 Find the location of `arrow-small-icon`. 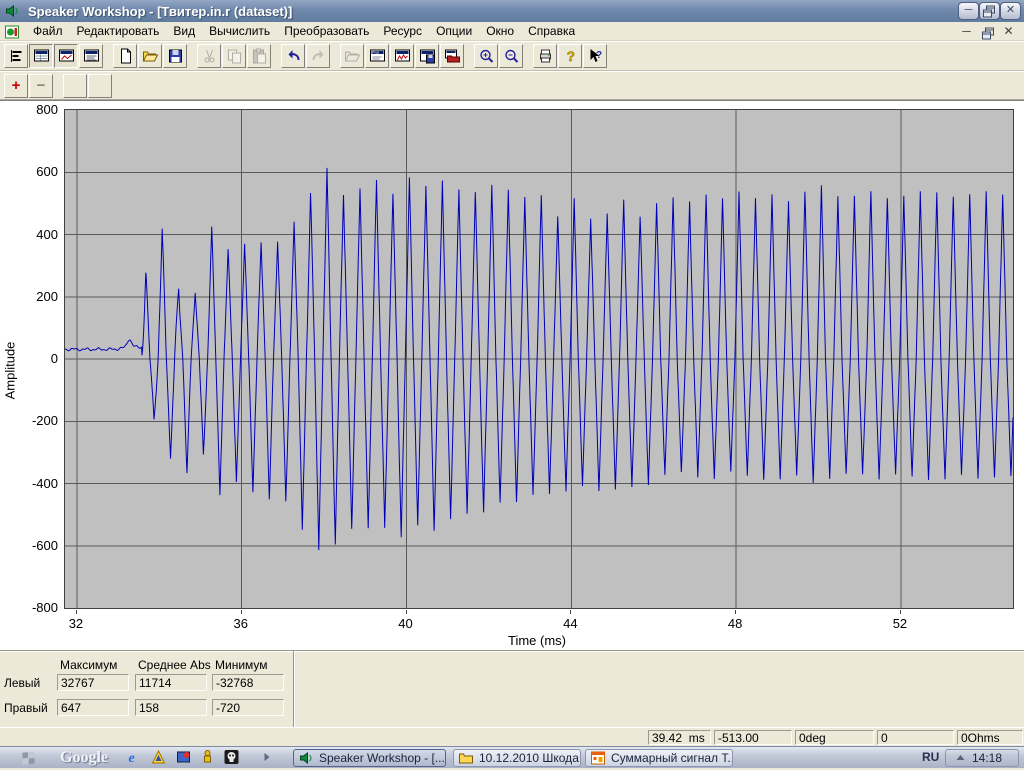

arrow-small-icon is located at coordinates (960, 758).